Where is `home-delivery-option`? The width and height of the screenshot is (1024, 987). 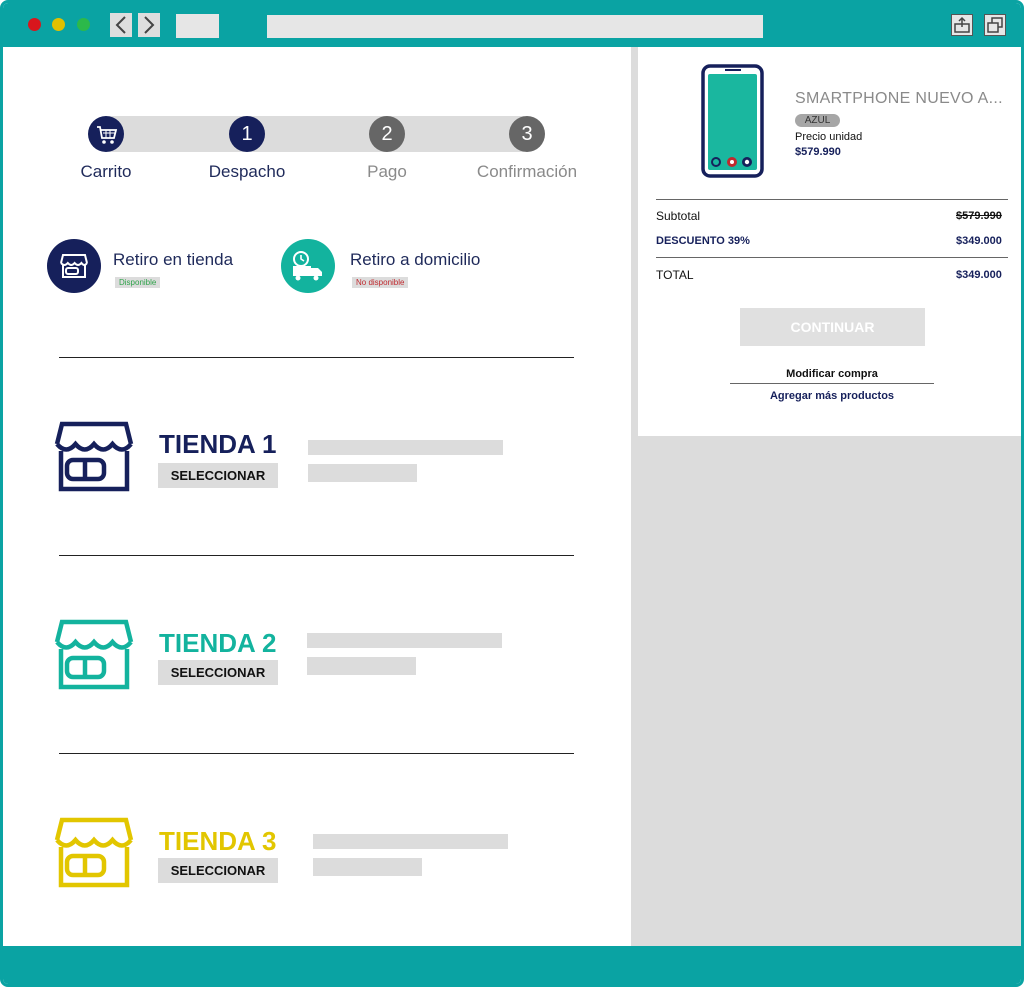
home-delivery-option is located at coordinates (308, 266).